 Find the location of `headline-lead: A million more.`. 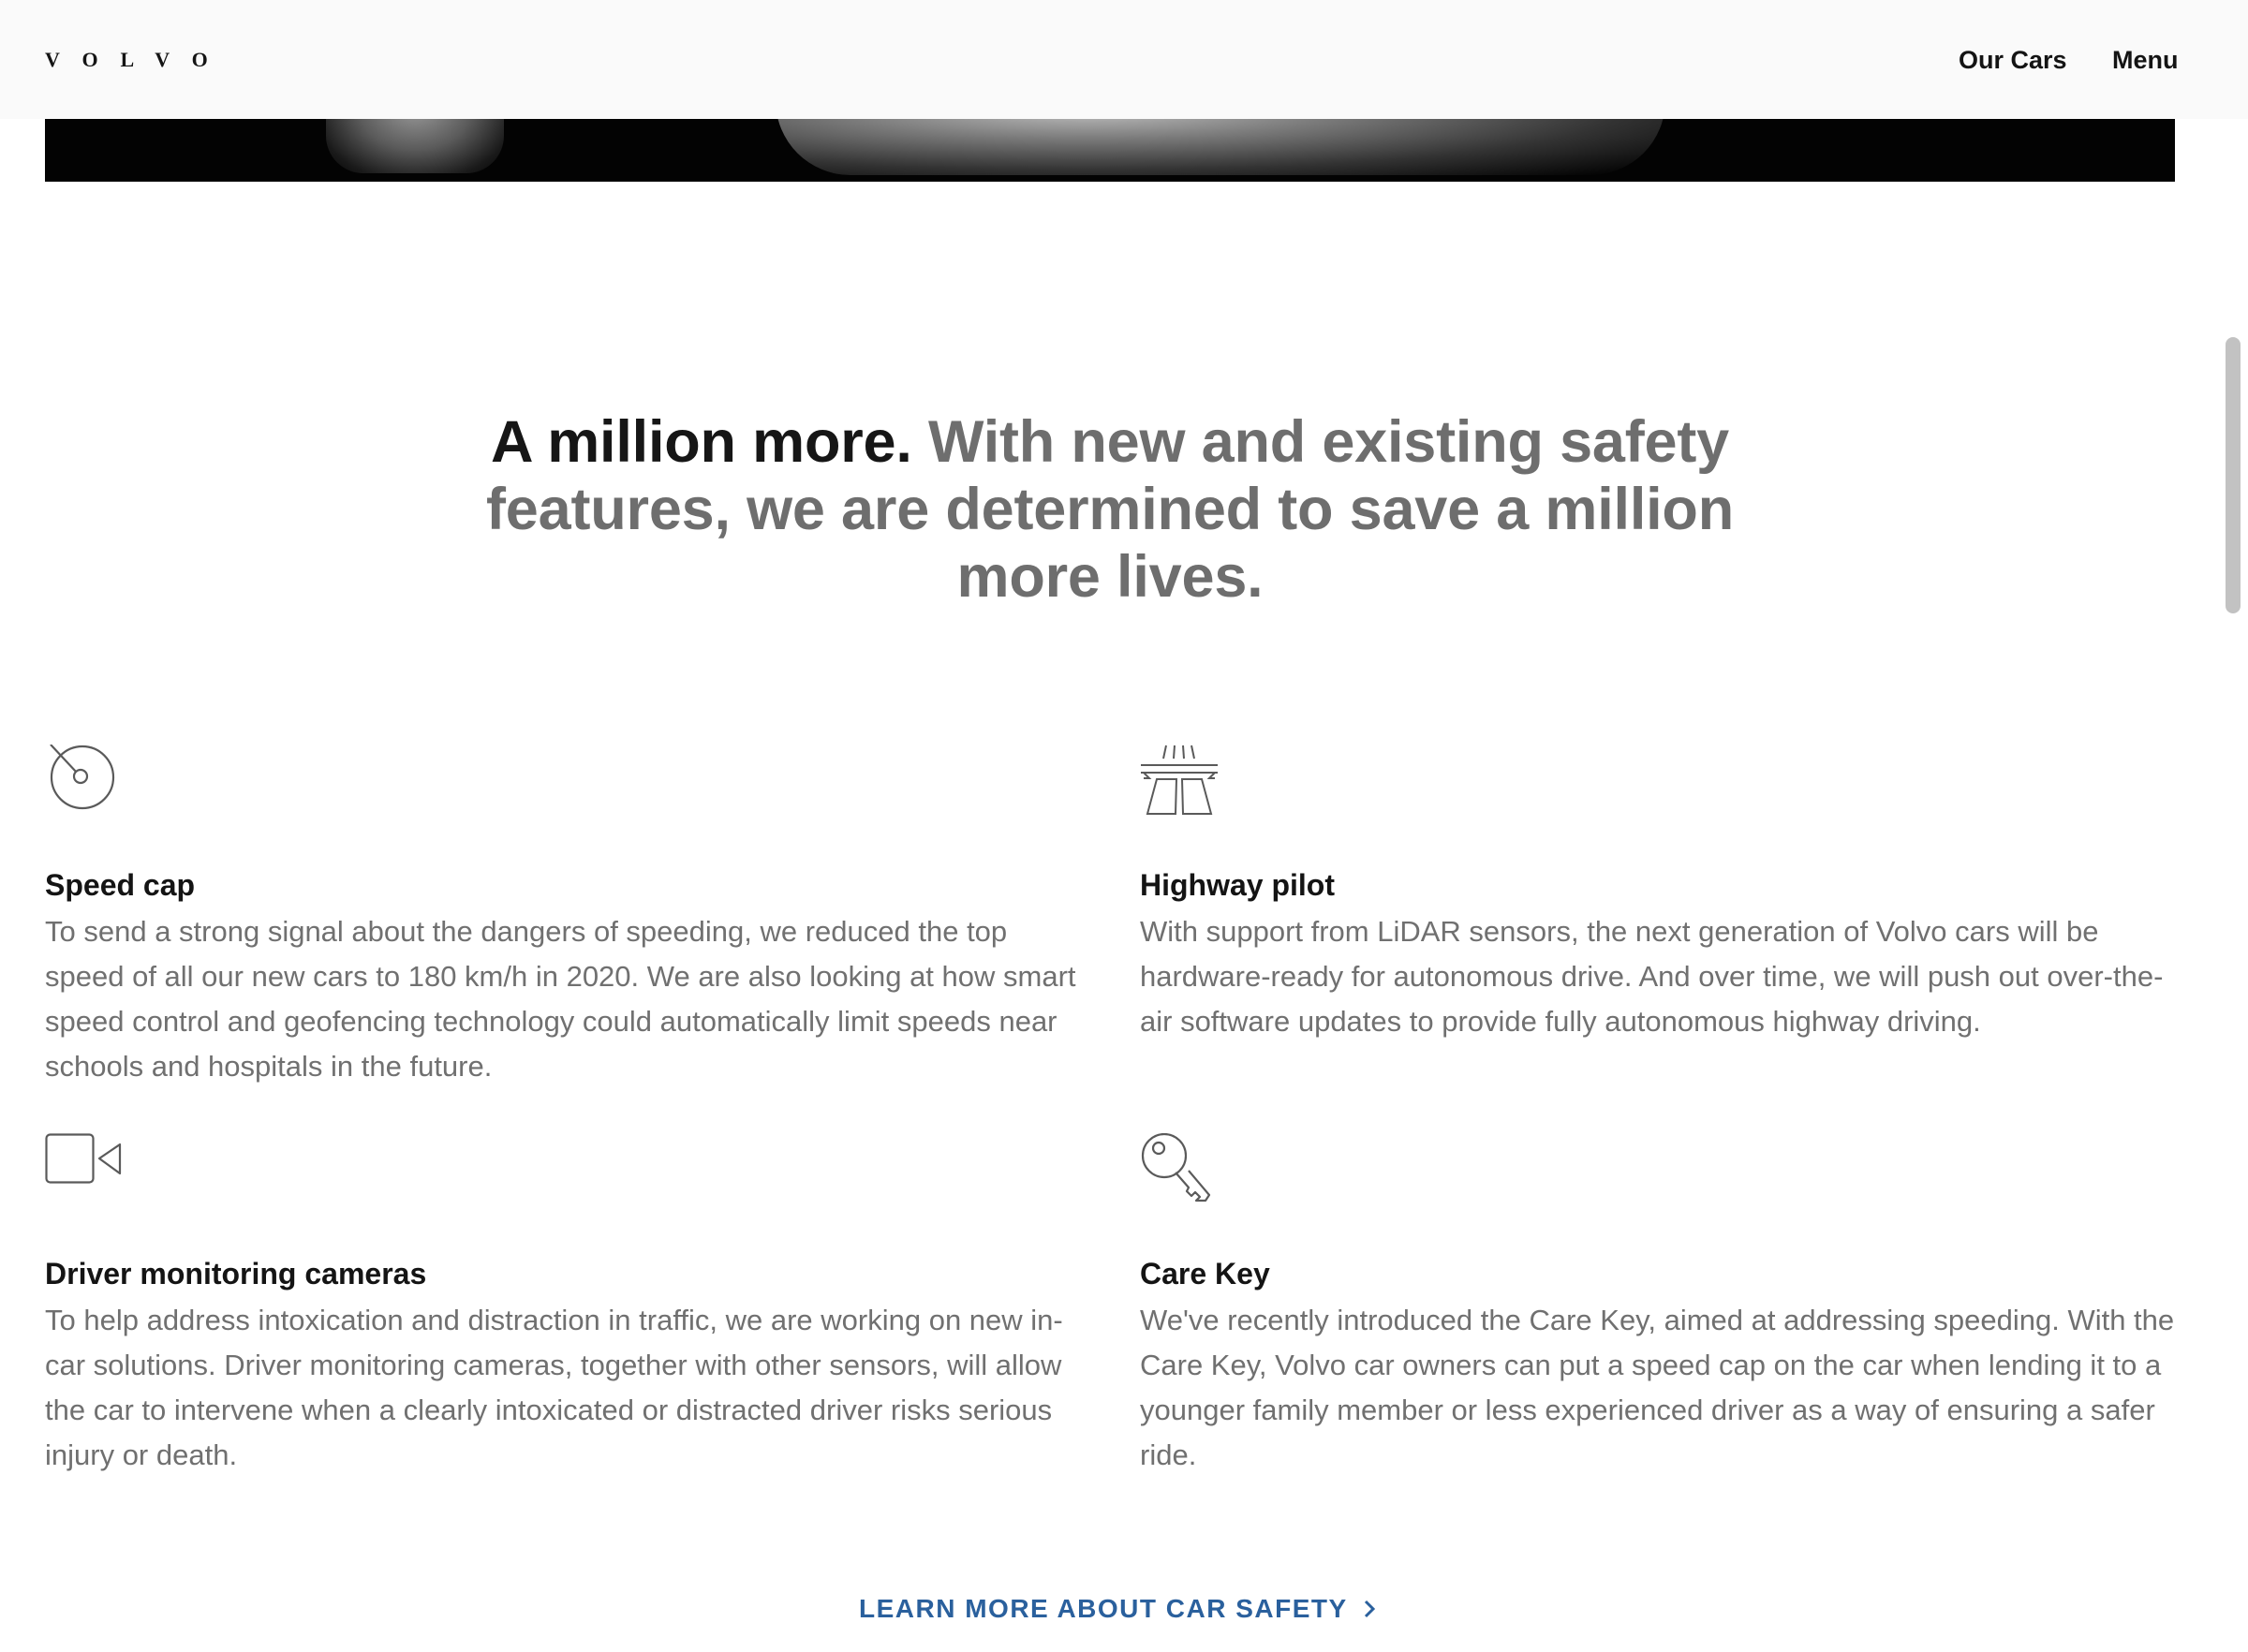

headline-lead: A million more. is located at coordinates (701, 442).